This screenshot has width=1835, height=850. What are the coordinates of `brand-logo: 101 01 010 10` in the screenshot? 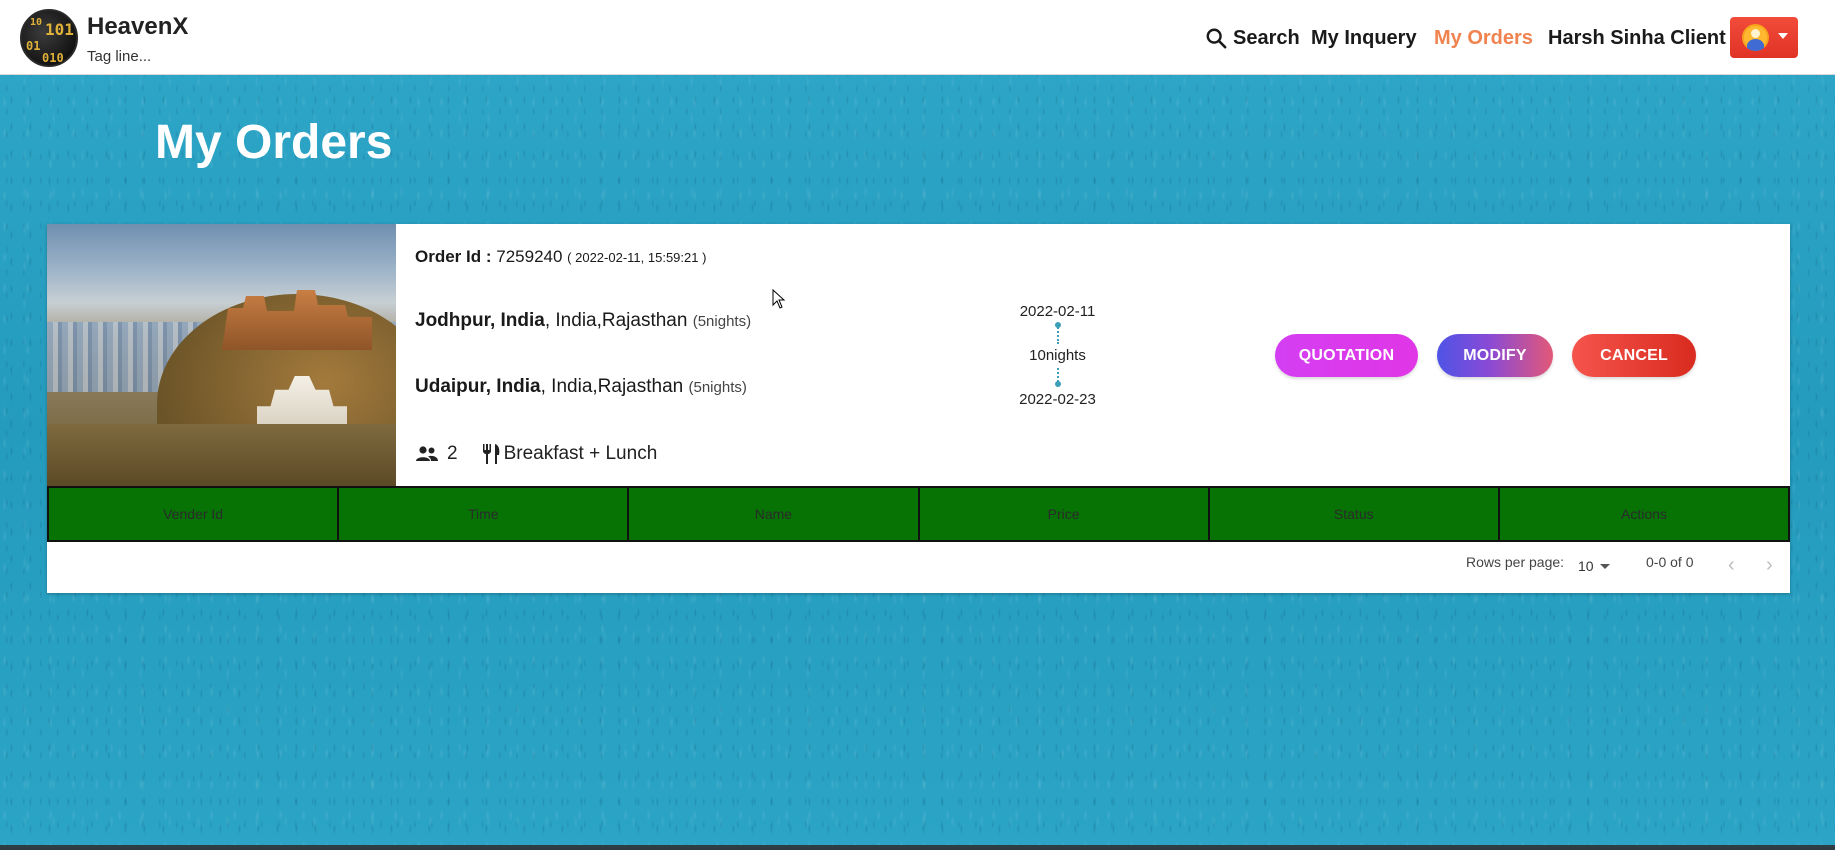 It's located at (49, 38).